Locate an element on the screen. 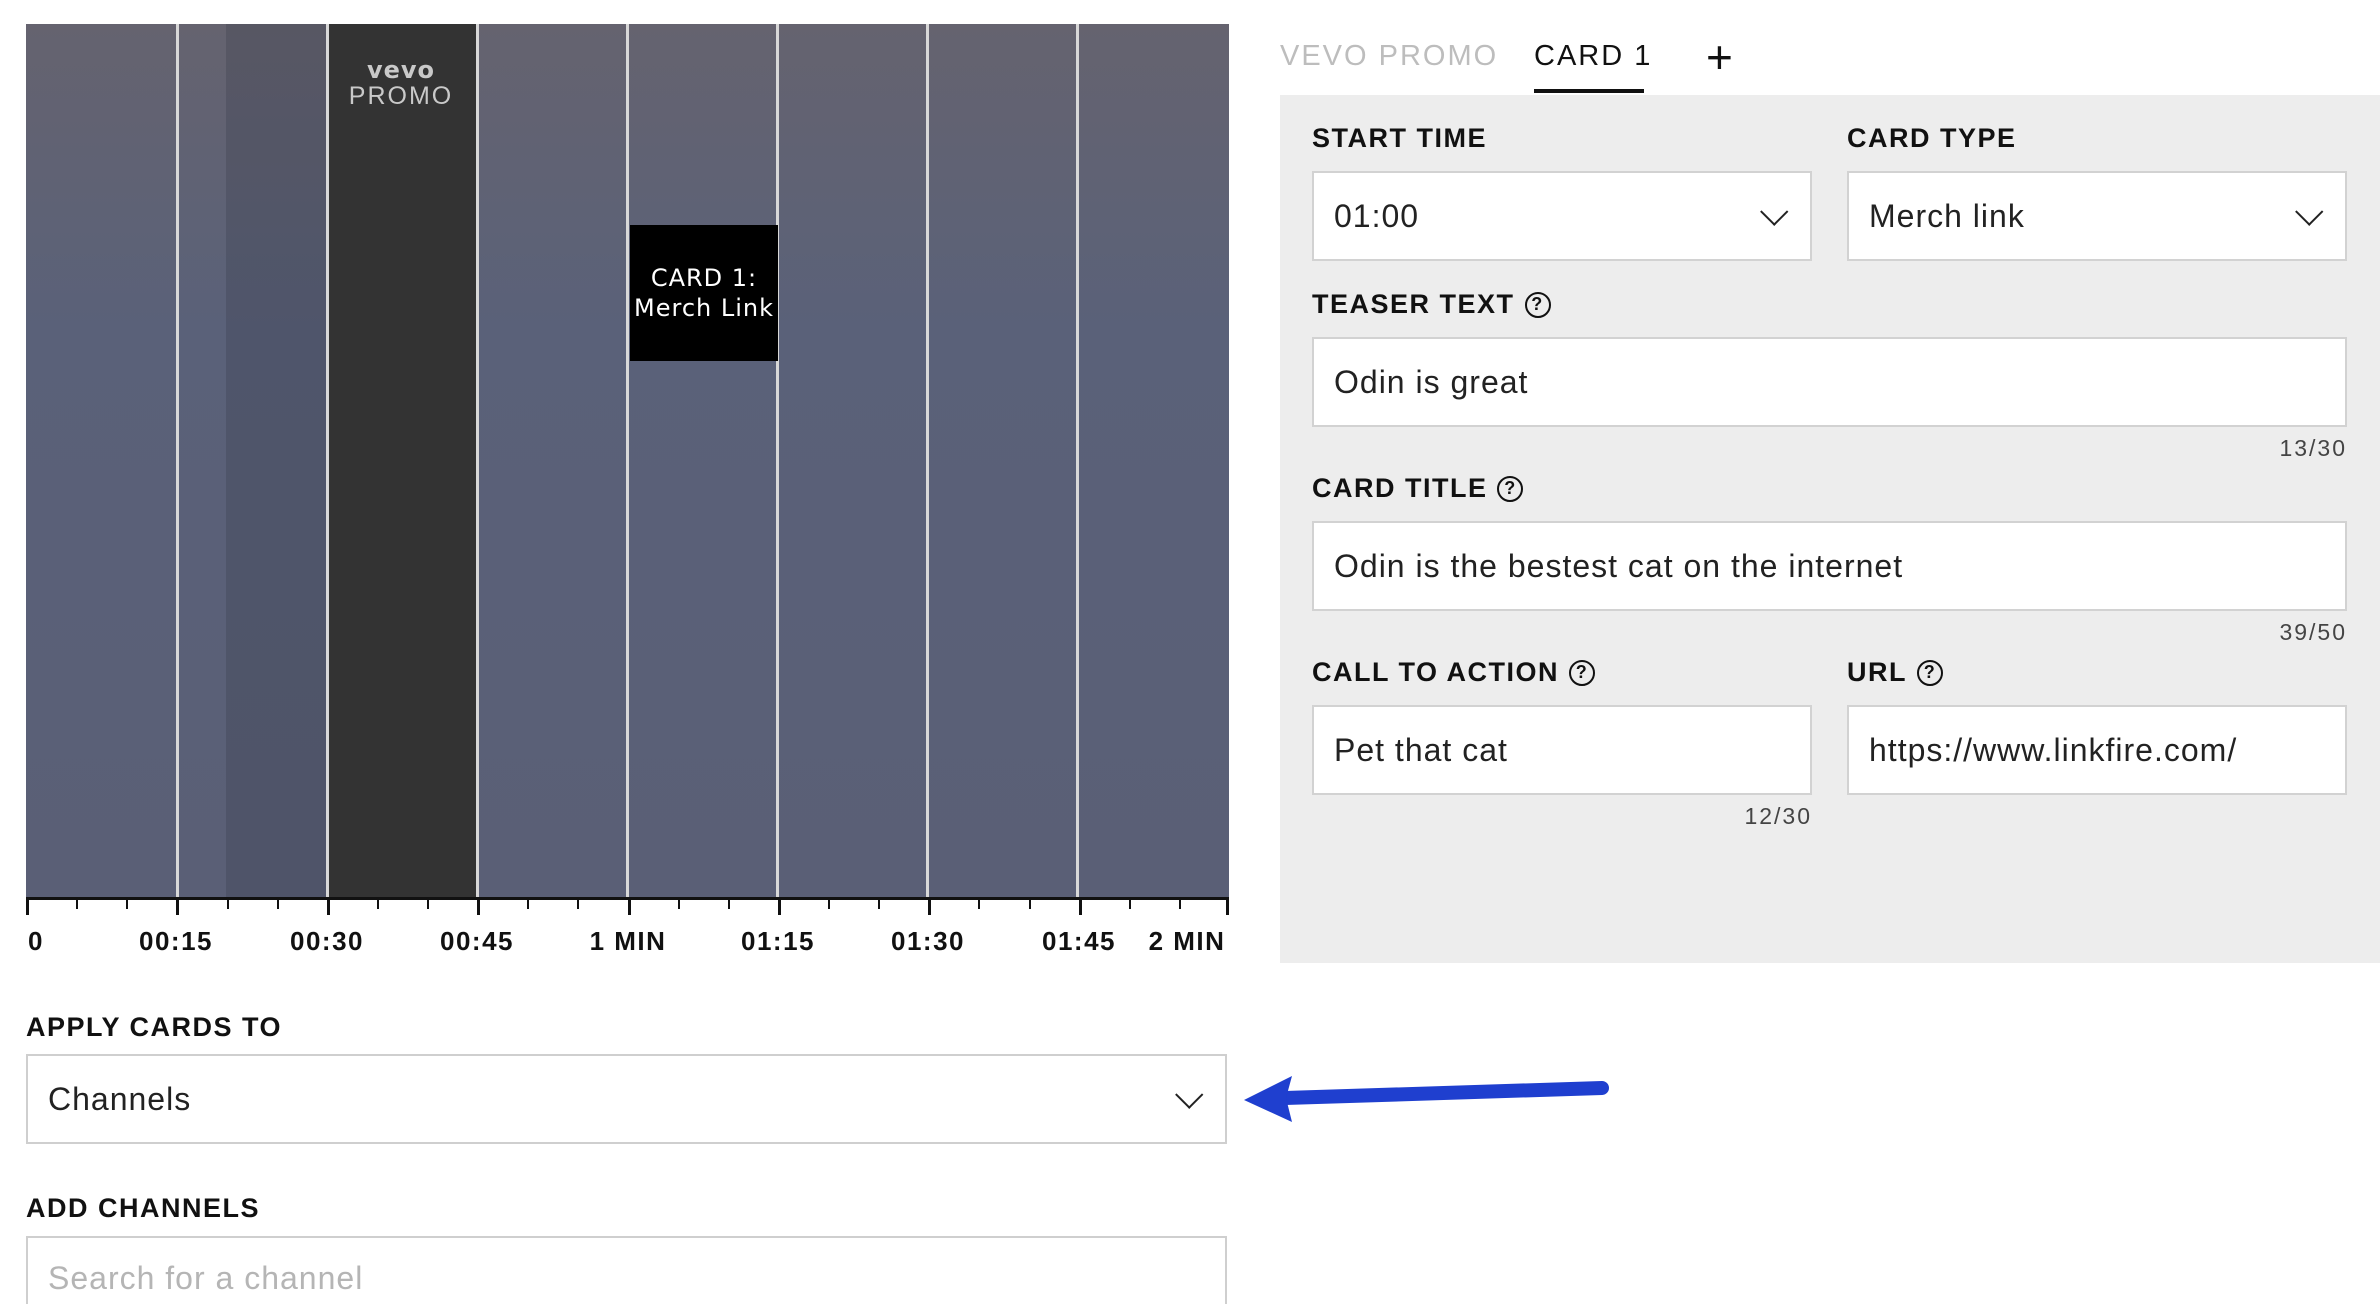 The height and width of the screenshot is (1304, 2380). card-type-label-text: CARD TYPE is located at coordinates (1932, 138).